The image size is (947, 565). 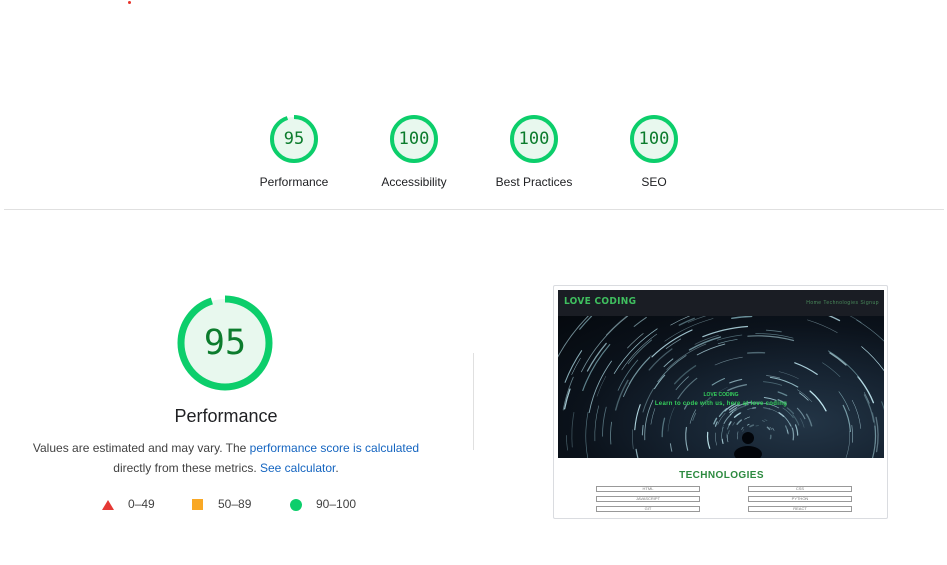 I want to click on legend-range: 0–49, so click(x=141, y=504).